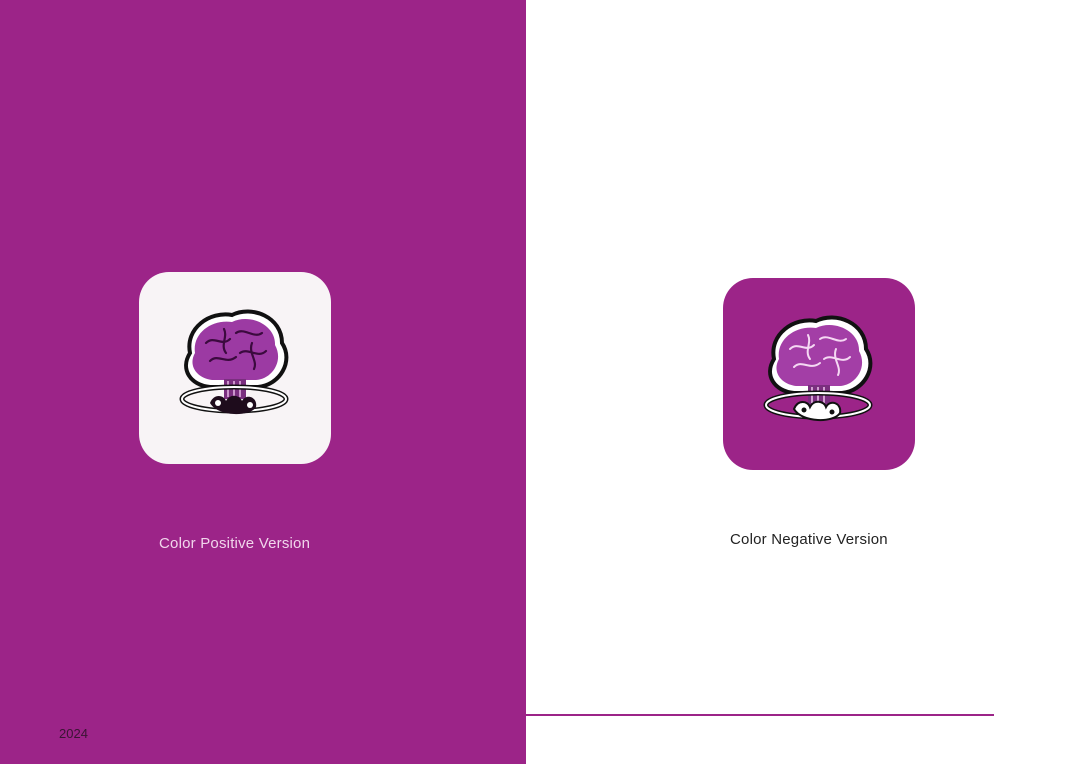 The height and width of the screenshot is (764, 1080). I want to click on app-icon-negative, so click(819, 374).